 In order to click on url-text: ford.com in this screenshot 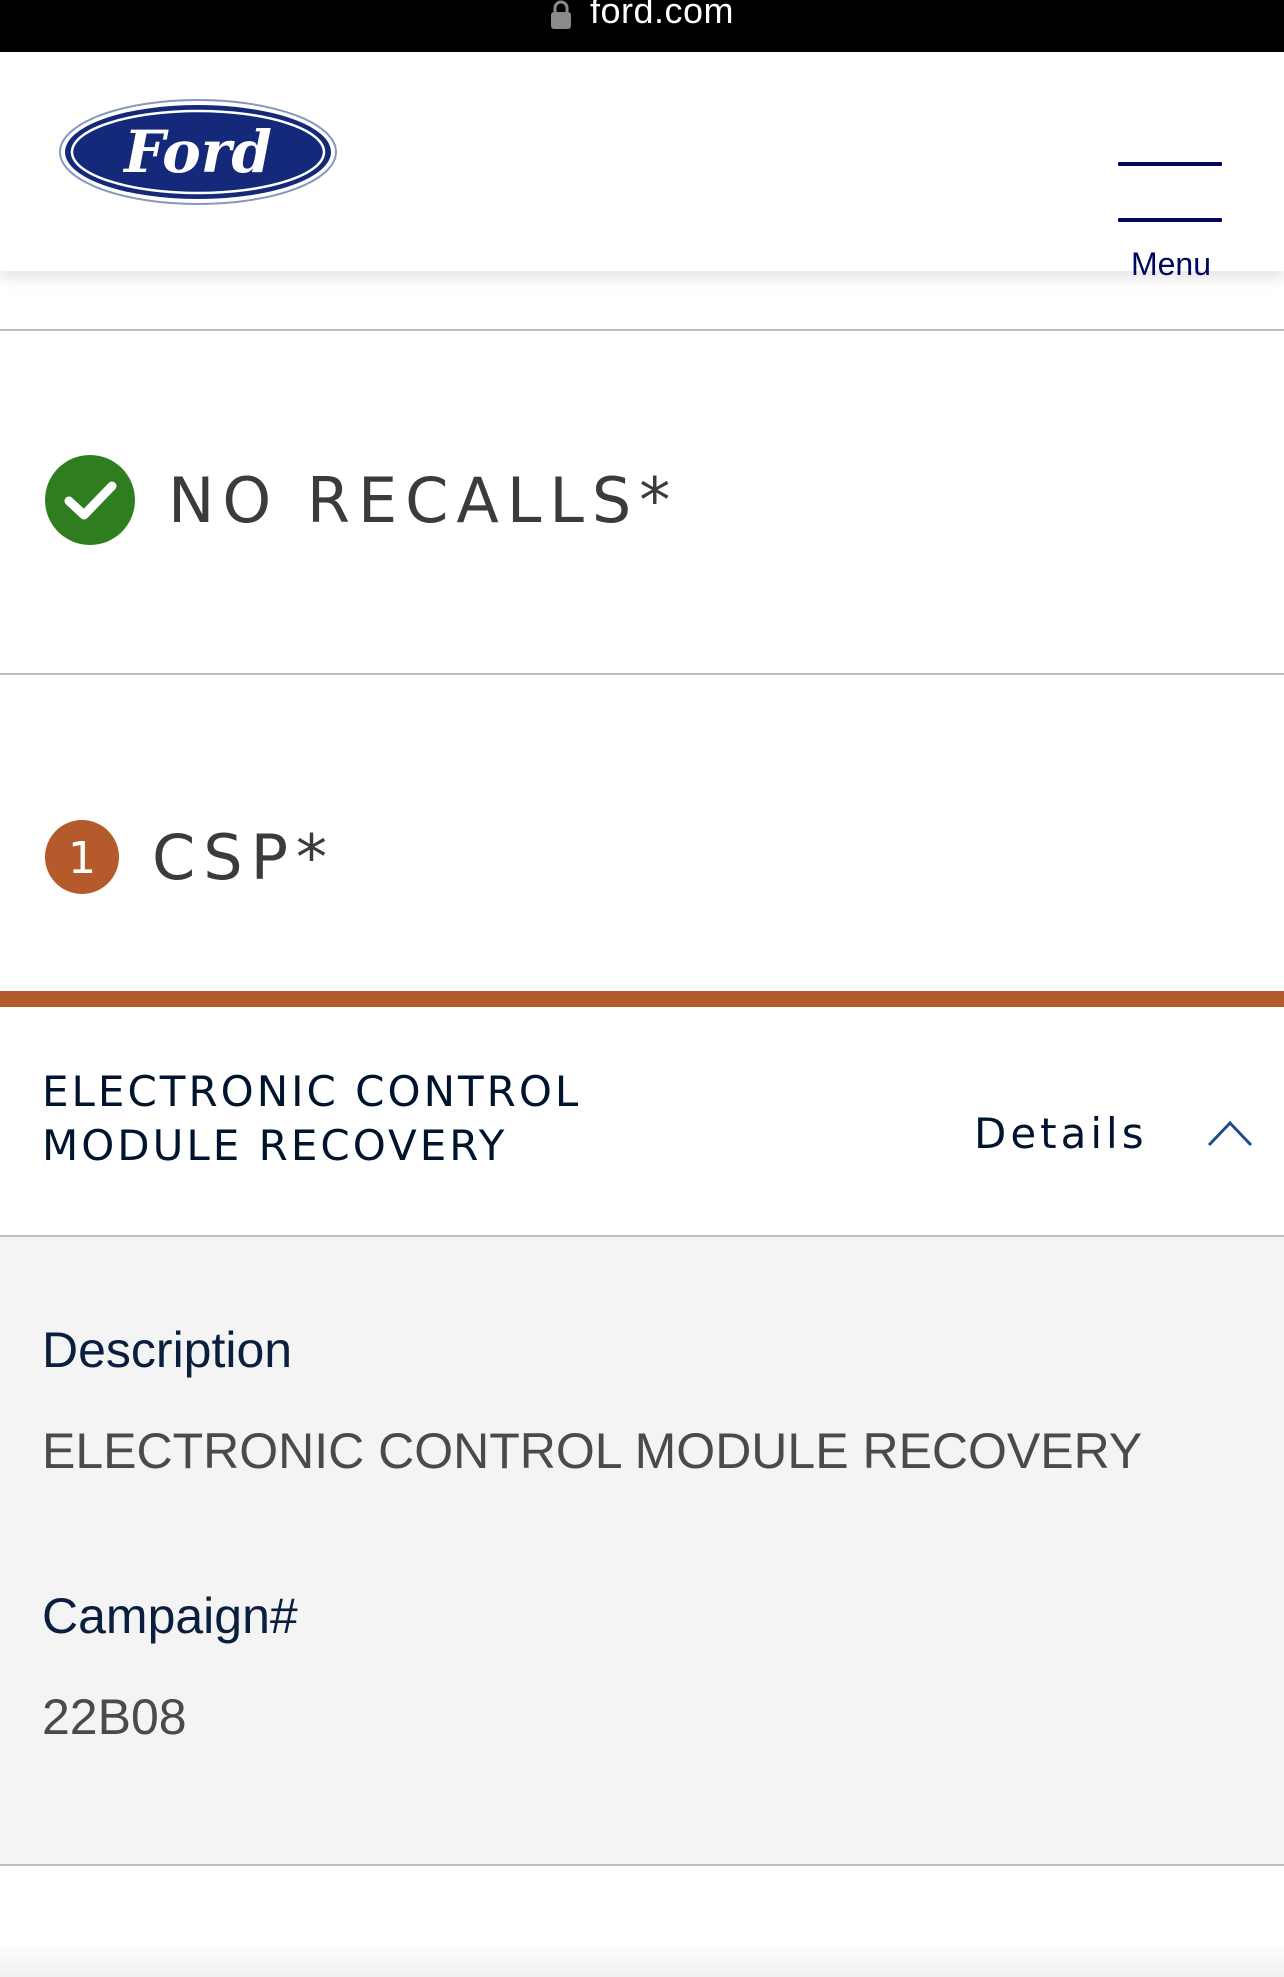, I will do `click(662, 15)`.